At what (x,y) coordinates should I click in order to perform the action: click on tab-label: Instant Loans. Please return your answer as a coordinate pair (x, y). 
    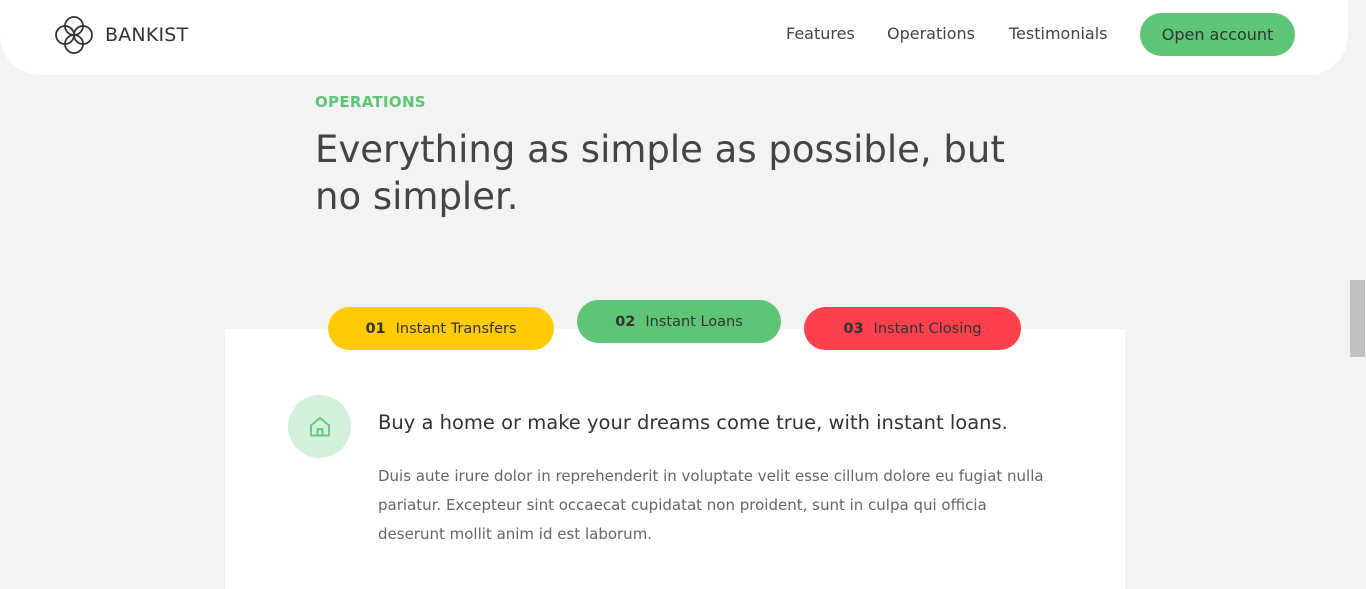
    Looking at the image, I should click on (694, 321).